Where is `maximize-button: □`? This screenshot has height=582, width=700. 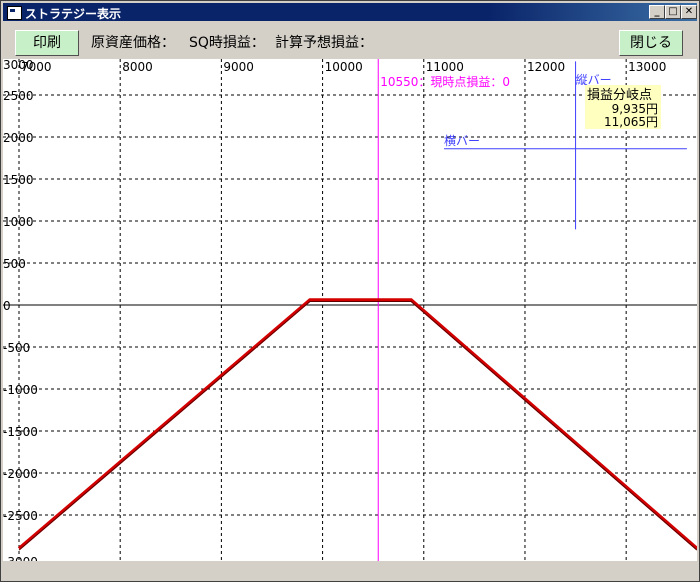
maximize-button: □ is located at coordinates (673, 12).